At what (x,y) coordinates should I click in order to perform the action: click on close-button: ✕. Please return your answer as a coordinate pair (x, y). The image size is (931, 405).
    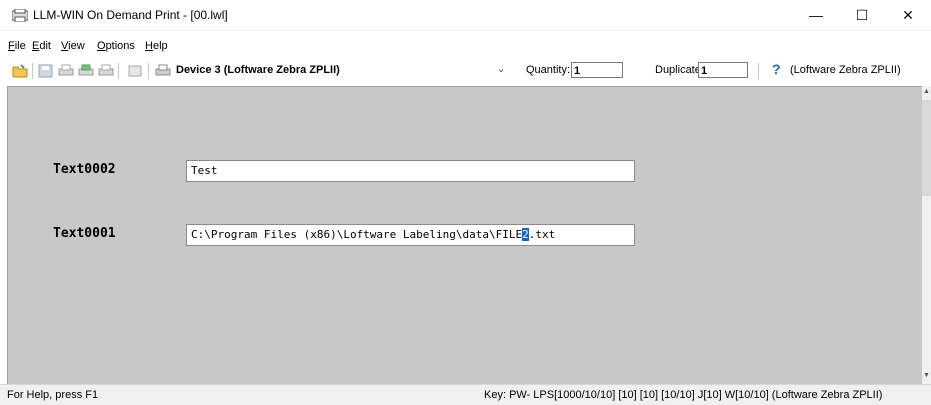
    Looking at the image, I should click on (908, 15).